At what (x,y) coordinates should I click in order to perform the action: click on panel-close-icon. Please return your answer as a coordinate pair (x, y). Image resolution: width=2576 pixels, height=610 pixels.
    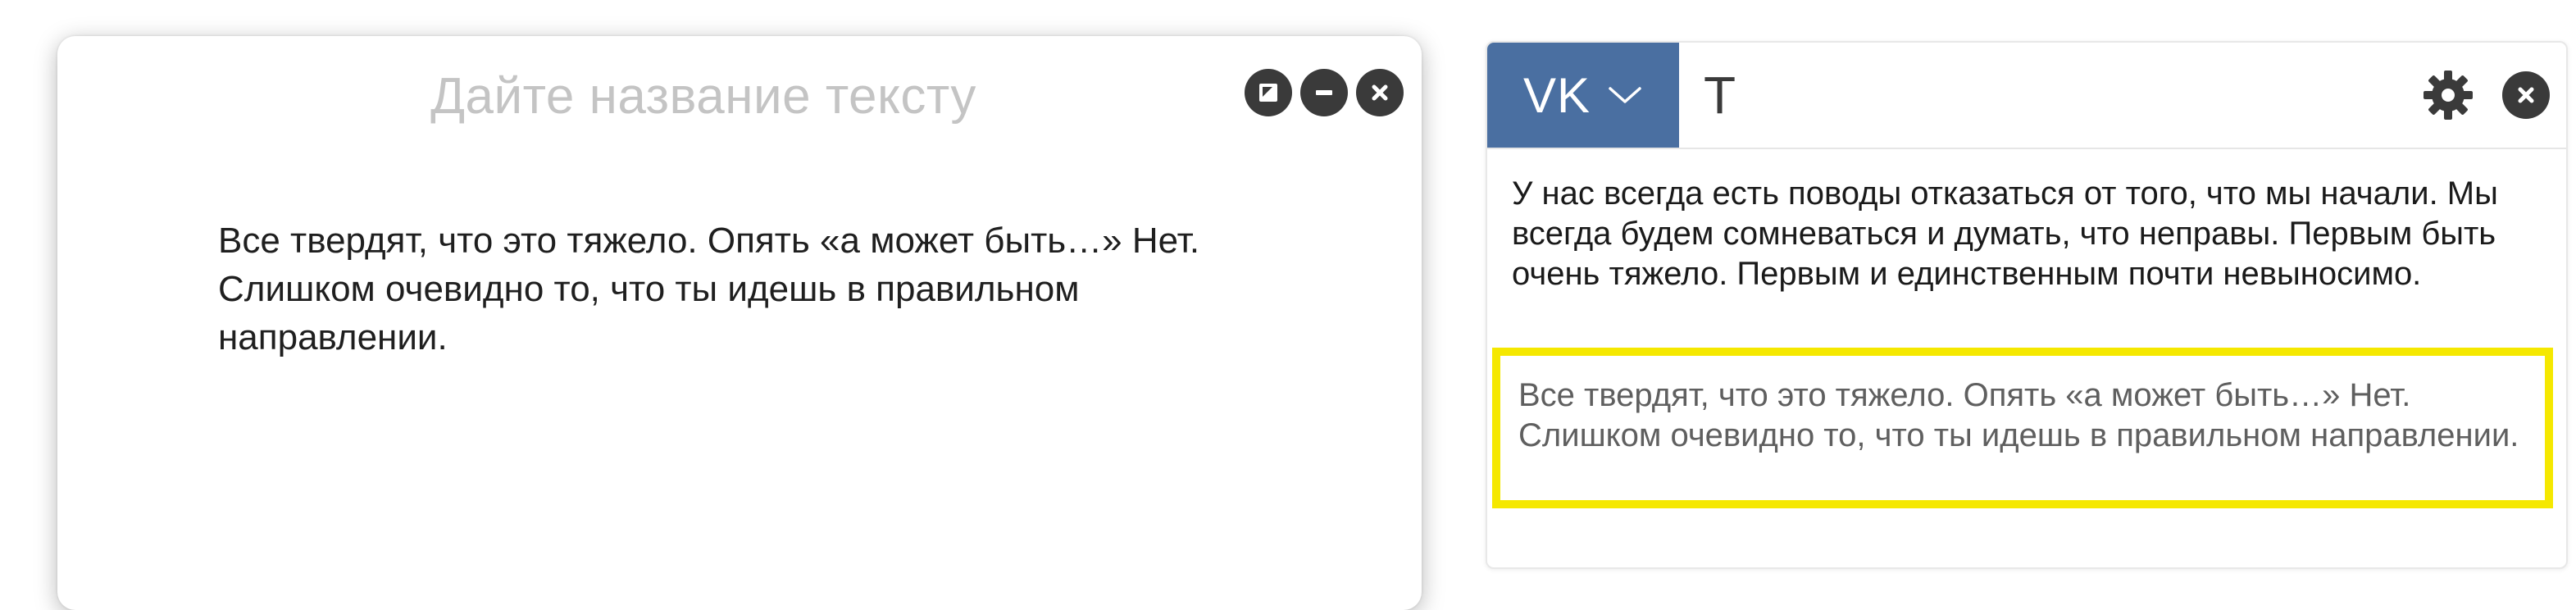
    Looking at the image, I should click on (2526, 95).